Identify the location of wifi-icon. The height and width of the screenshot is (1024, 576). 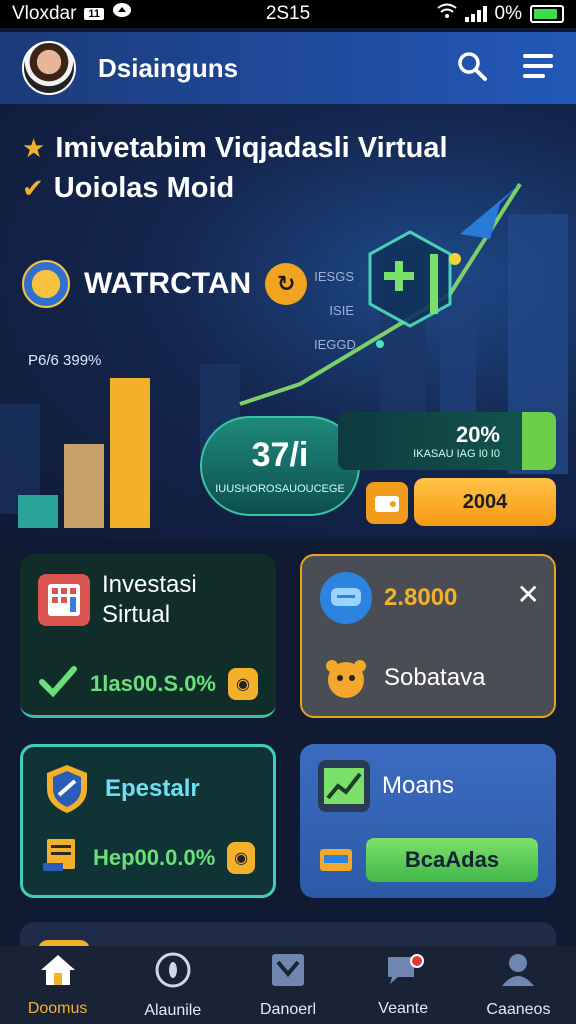
(446, 14).